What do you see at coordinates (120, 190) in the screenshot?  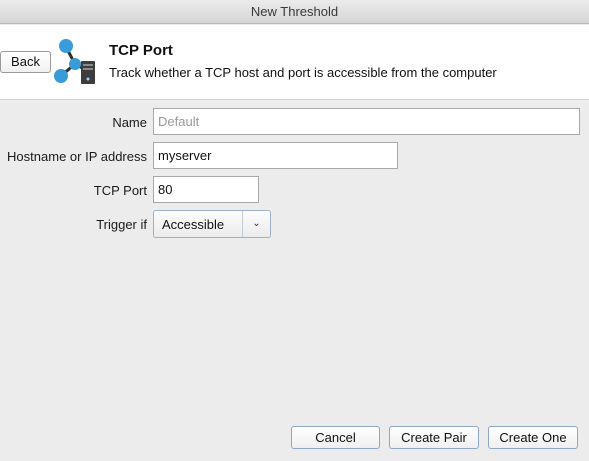 I see `tcp-port-label: TCP Port` at bounding box center [120, 190].